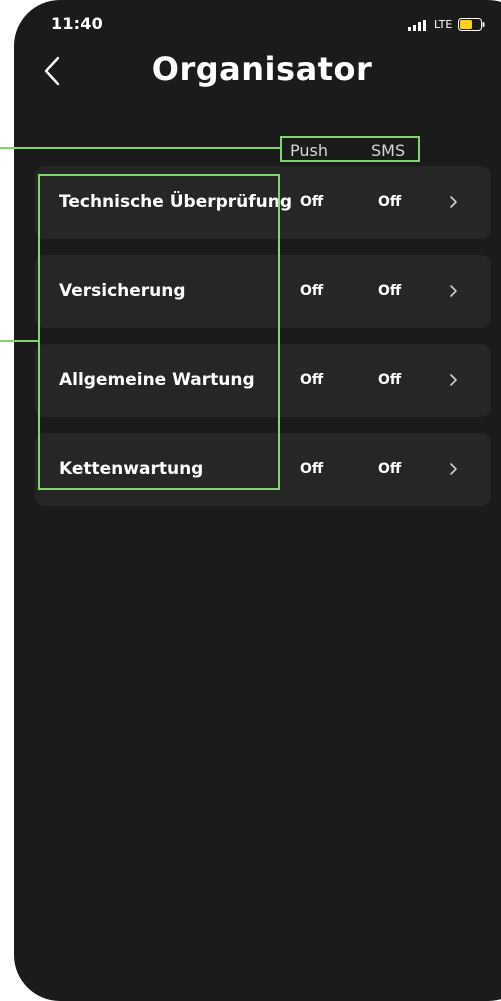 The image size is (501, 1001). I want to click on row-label: Technische Überprüfung, so click(176, 202).